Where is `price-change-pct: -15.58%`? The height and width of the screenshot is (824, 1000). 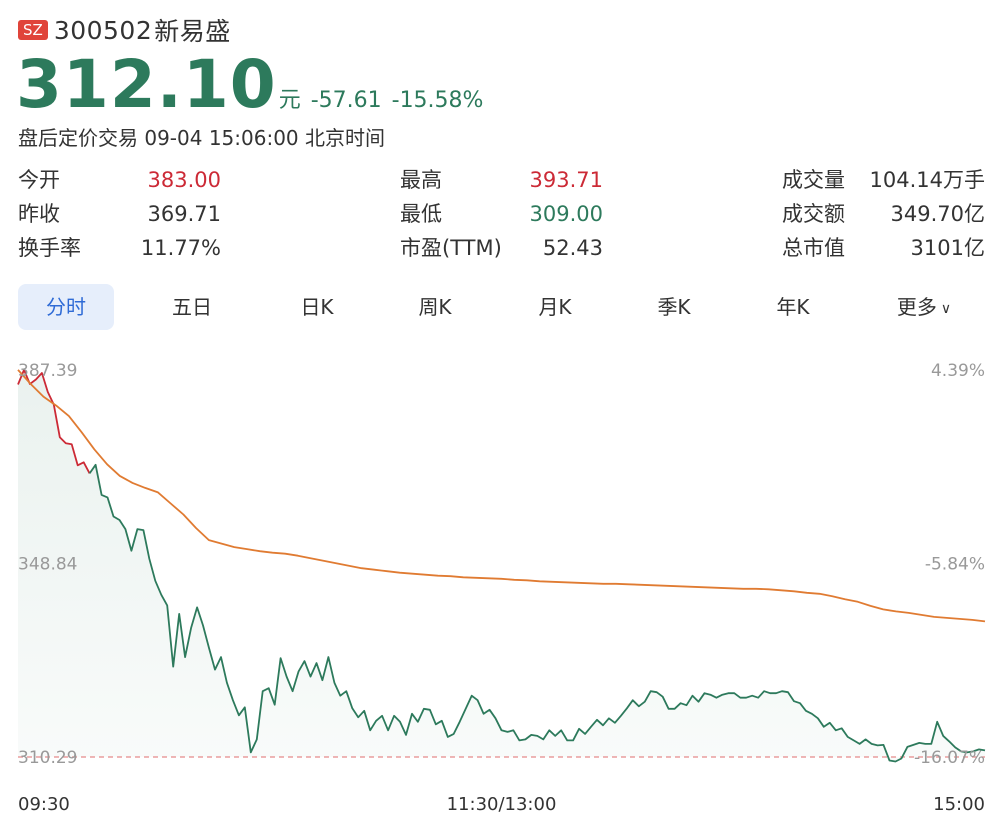 price-change-pct: -15.58% is located at coordinates (437, 100).